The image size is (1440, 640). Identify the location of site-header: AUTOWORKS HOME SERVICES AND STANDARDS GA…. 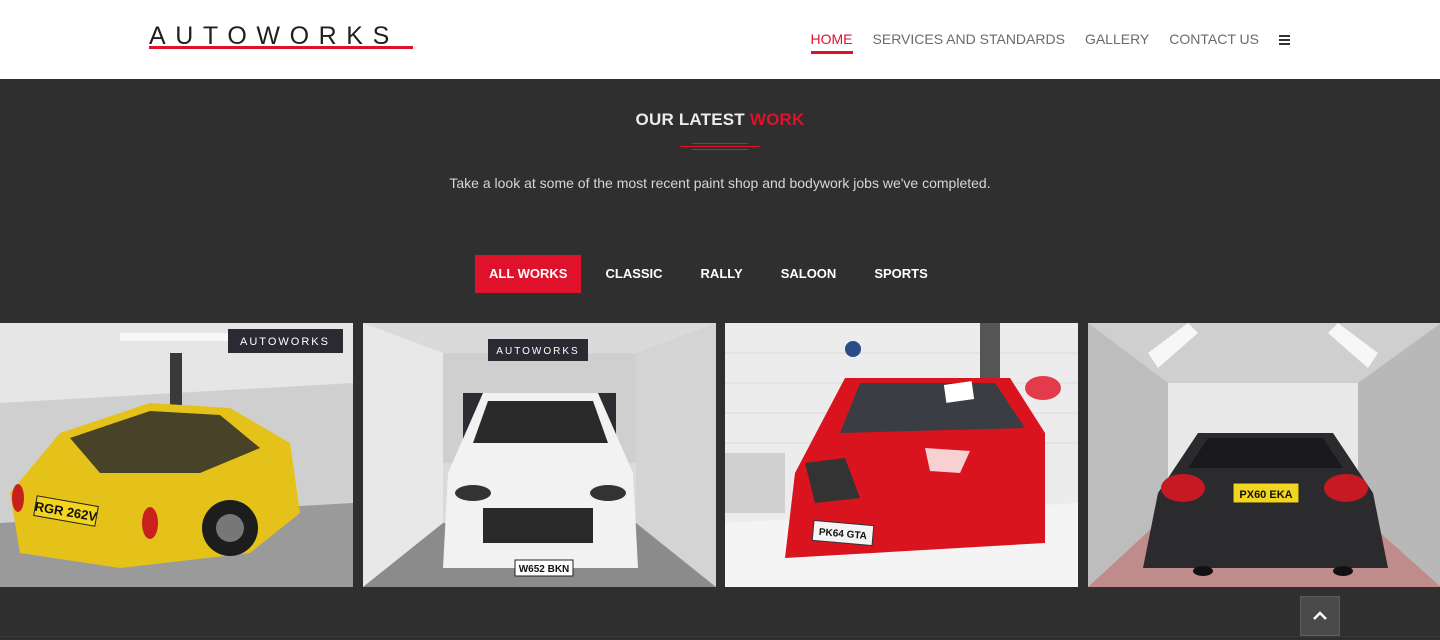
(720, 39).